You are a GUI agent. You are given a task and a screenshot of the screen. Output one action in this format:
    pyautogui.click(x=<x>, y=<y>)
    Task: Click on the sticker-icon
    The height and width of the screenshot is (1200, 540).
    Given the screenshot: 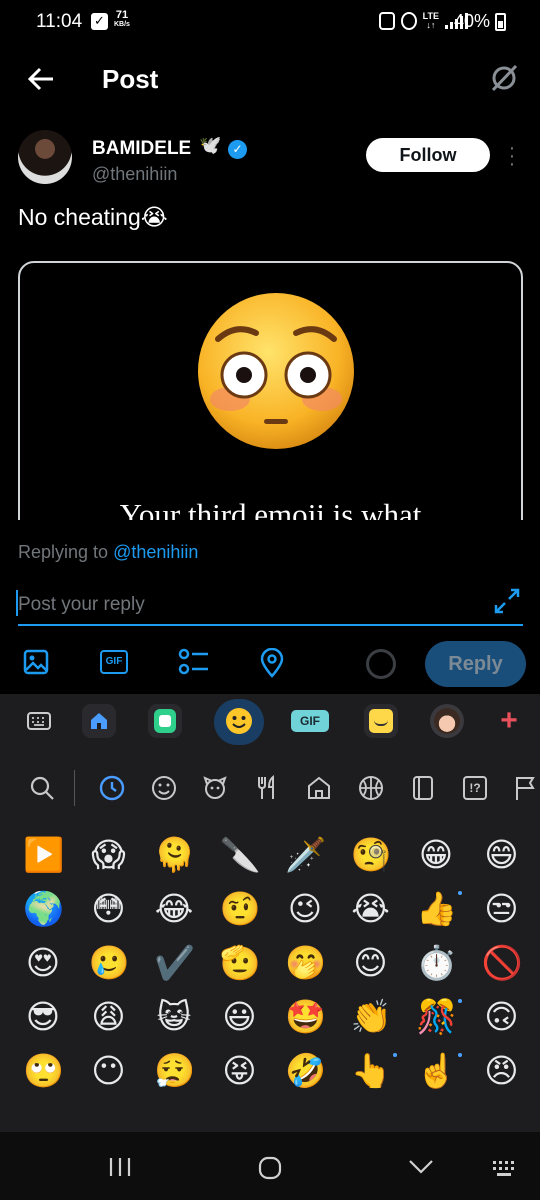 What is the action you would take?
    pyautogui.click(x=381, y=721)
    